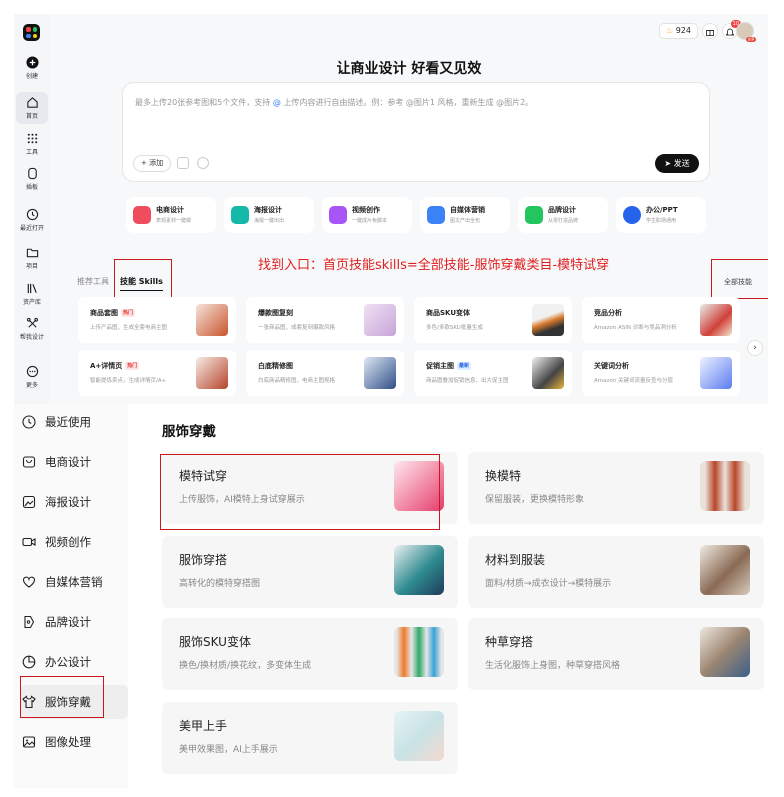 This screenshot has width=784, height=797. Describe the element at coordinates (68, 422) in the screenshot. I see `category-label: 最近使用` at that location.